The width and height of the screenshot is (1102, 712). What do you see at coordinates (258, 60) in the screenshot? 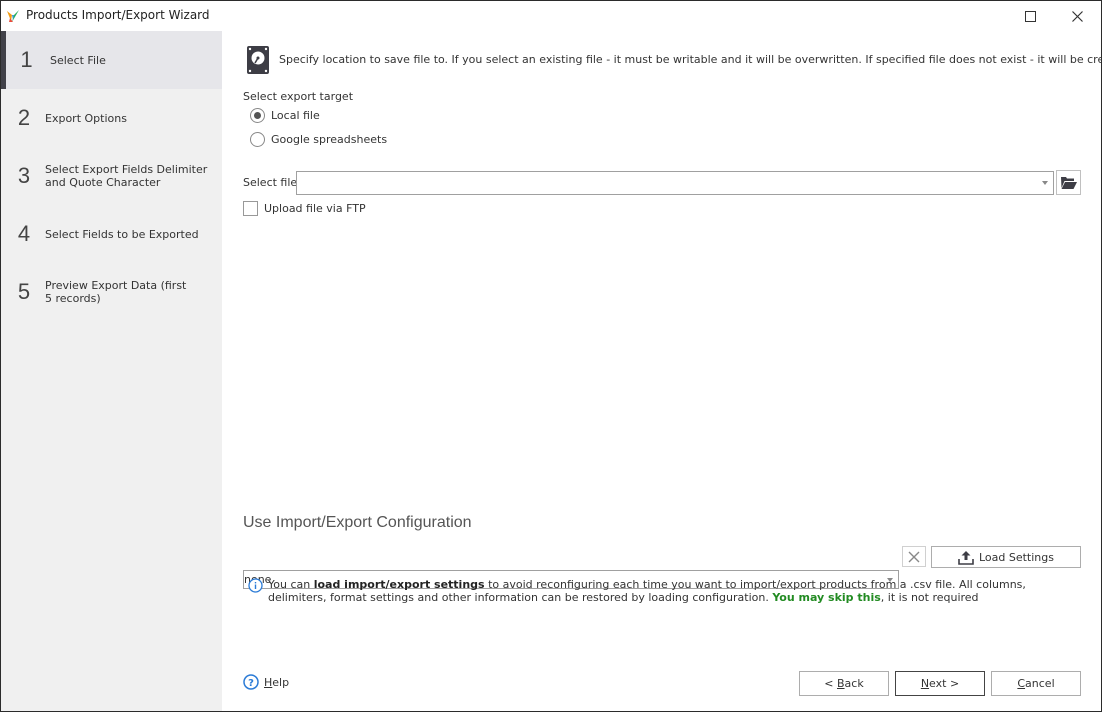
I see `hard-drive-icon` at bounding box center [258, 60].